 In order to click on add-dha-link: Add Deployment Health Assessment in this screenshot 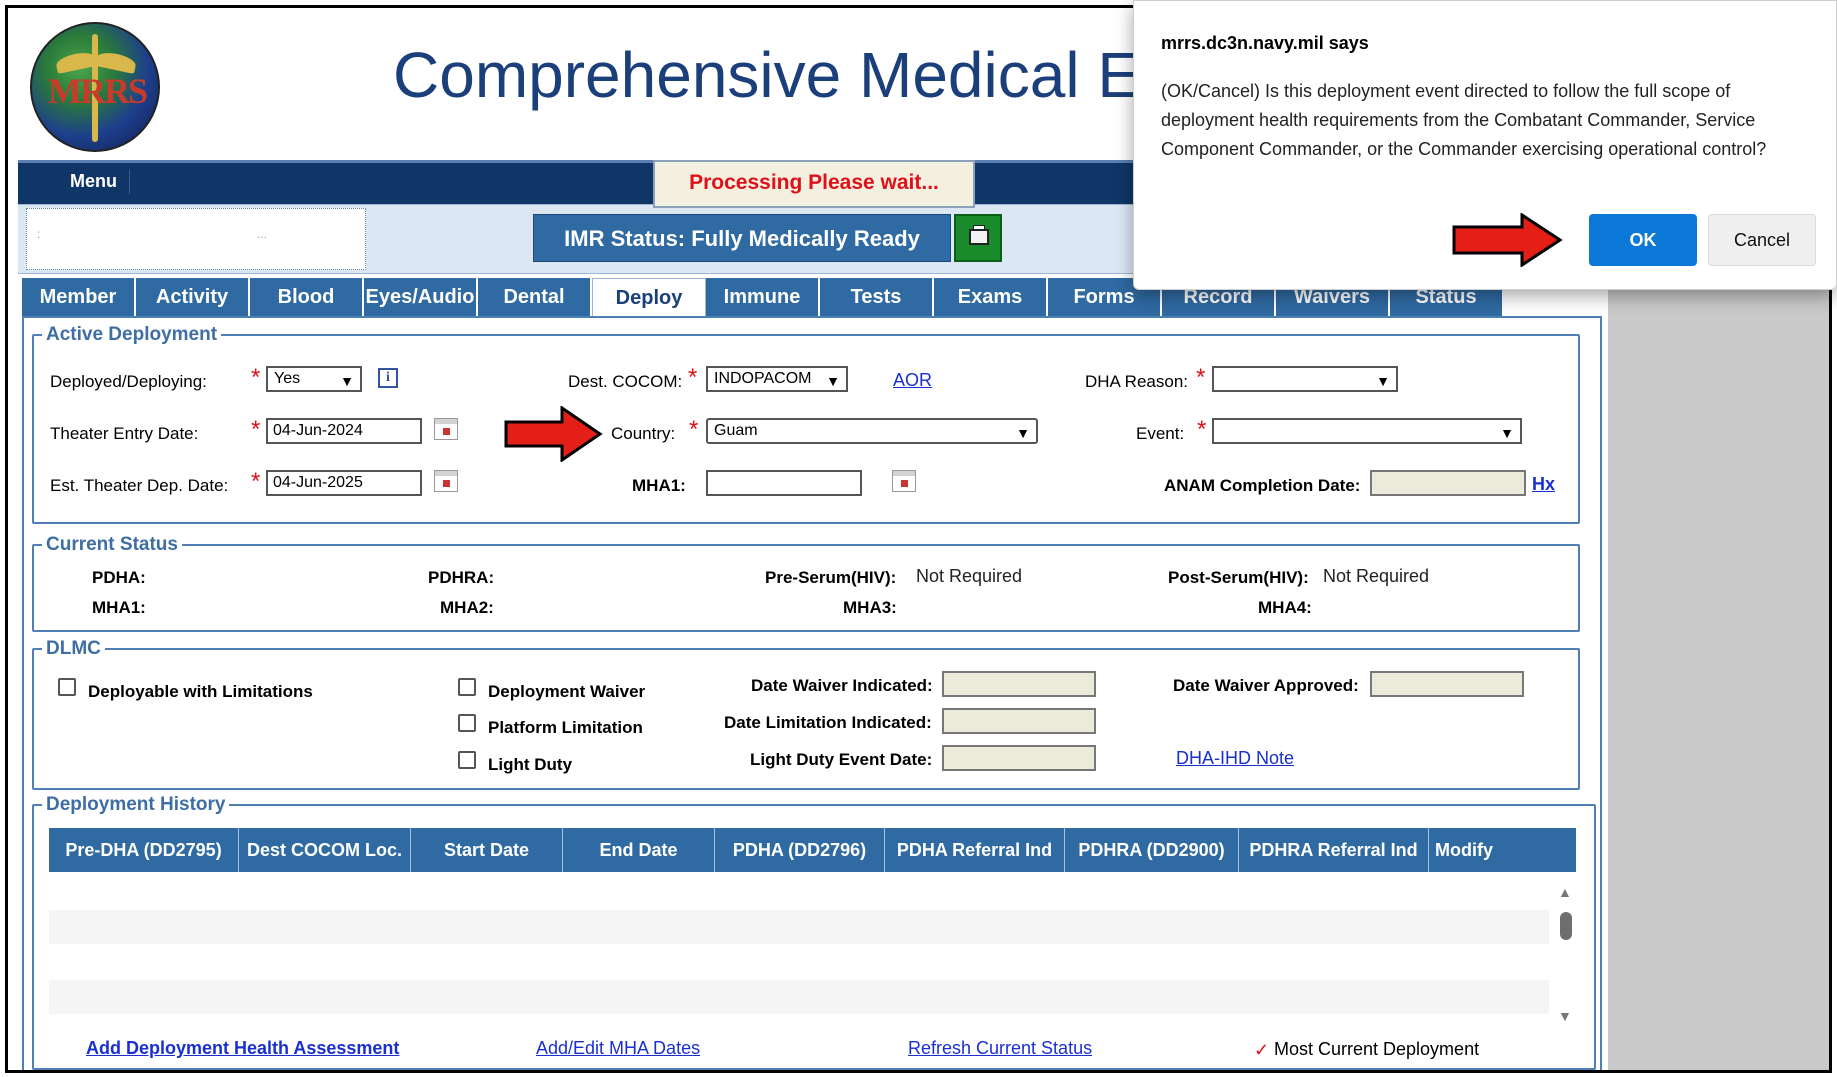, I will do `click(242, 1048)`.